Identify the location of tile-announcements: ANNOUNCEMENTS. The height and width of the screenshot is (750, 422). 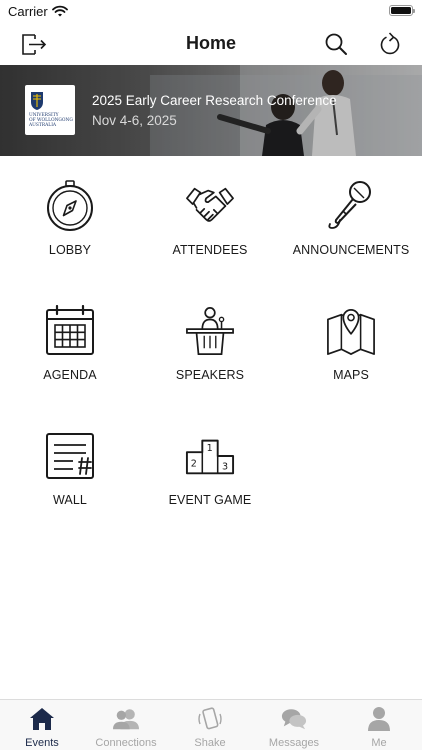
(351, 235).